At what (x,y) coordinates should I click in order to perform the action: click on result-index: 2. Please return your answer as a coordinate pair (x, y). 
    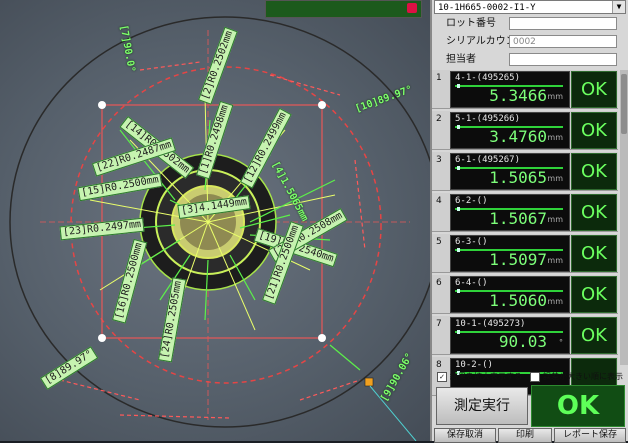
    Looking at the image, I should click on (439, 119).